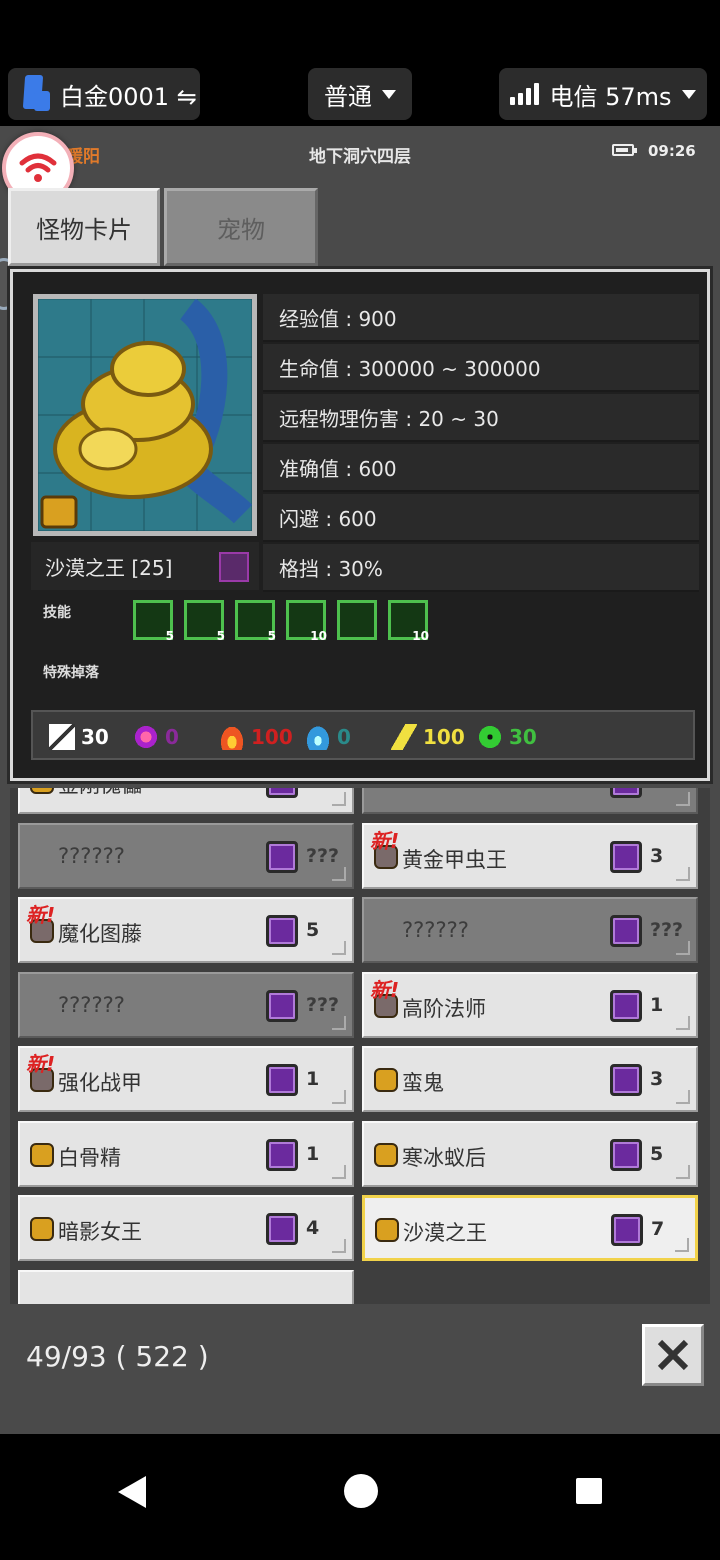 The width and height of the screenshot is (720, 1560). What do you see at coordinates (109, 567) in the screenshot?
I see `monster-name: 沙漠之王 [25]` at bounding box center [109, 567].